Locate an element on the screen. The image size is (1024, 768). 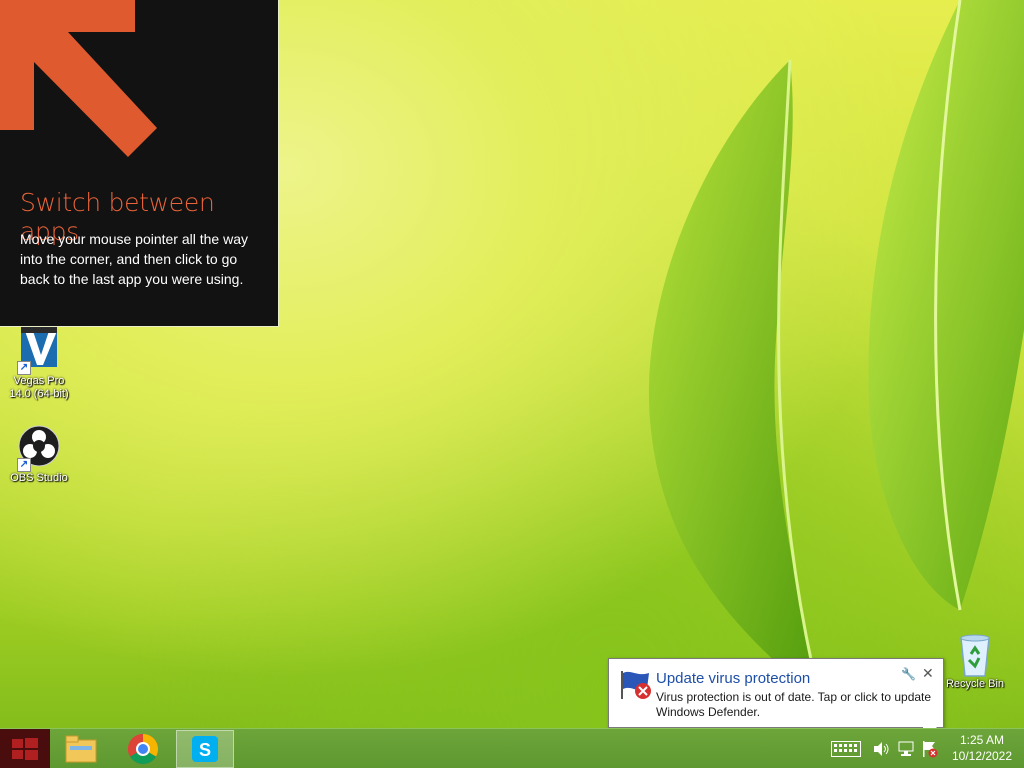
vegas-pro-icon: ↗ is located at coordinates (39, 351).